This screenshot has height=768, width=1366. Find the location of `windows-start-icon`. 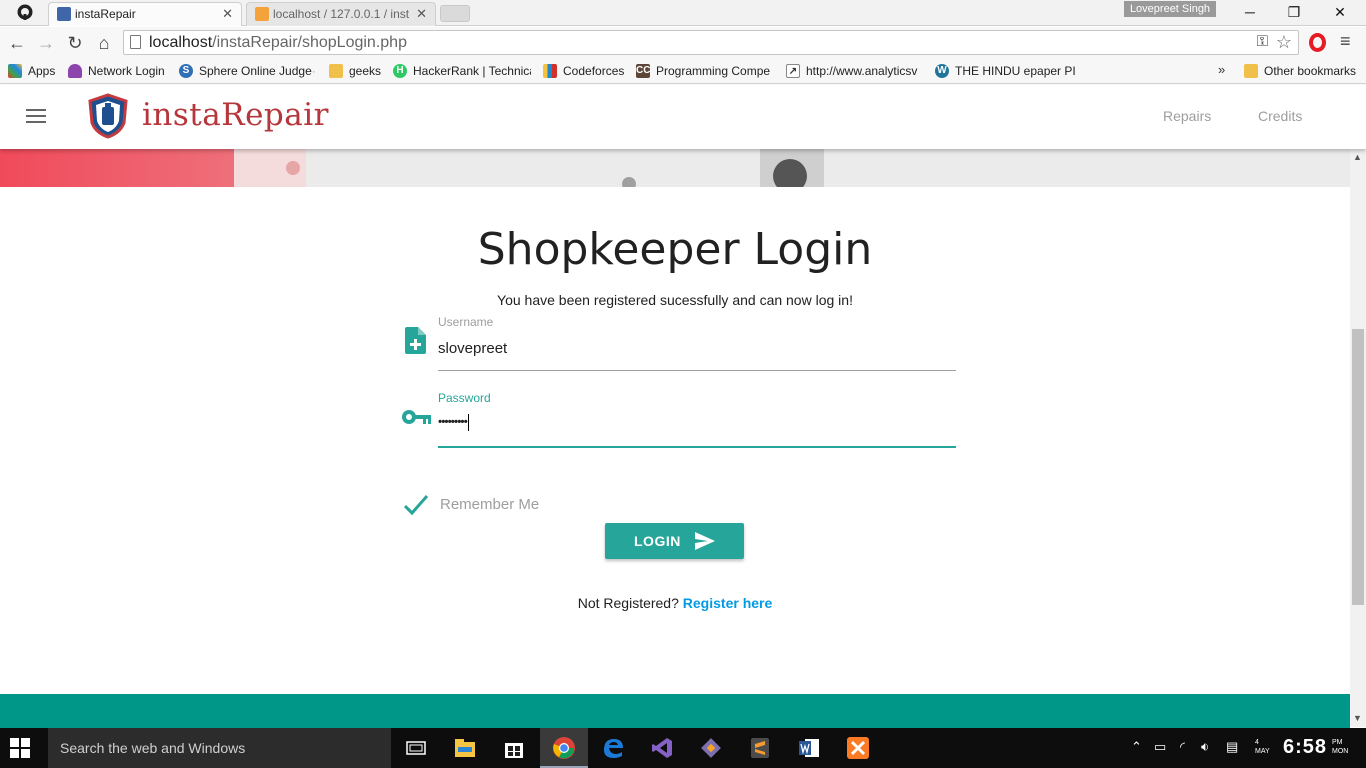

windows-start-icon is located at coordinates (20, 748).